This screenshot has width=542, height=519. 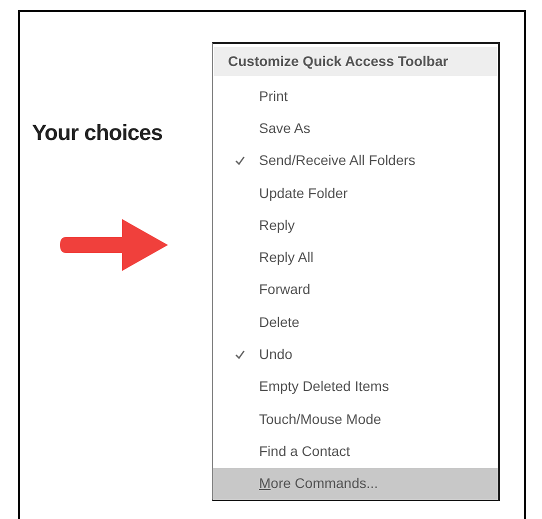 What do you see at coordinates (355, 322) in the screenshot?
I see `menu-item: Delete` at bounding box center [355, 322].